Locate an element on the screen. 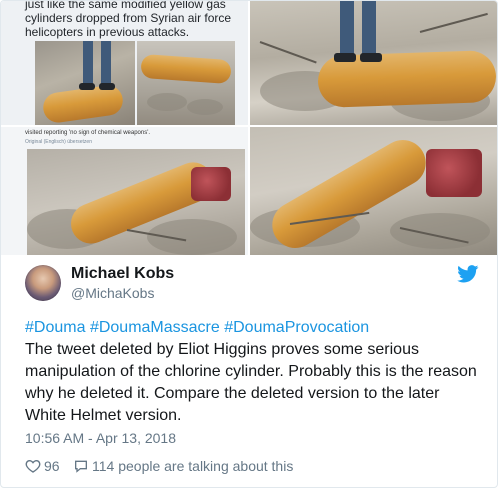 Image resolution: width=498 pixels, height=488 pixels. hashtag-link: #DoumaMassacre is located at coordinates (155, 327).